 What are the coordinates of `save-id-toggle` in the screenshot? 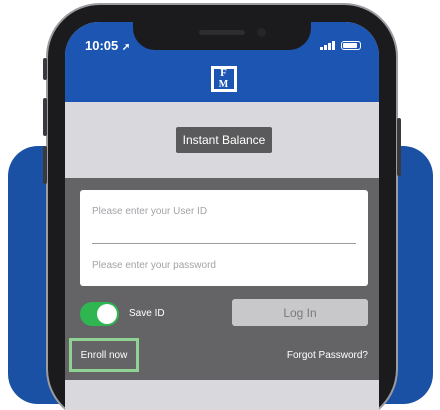 It's located at (99, 314).